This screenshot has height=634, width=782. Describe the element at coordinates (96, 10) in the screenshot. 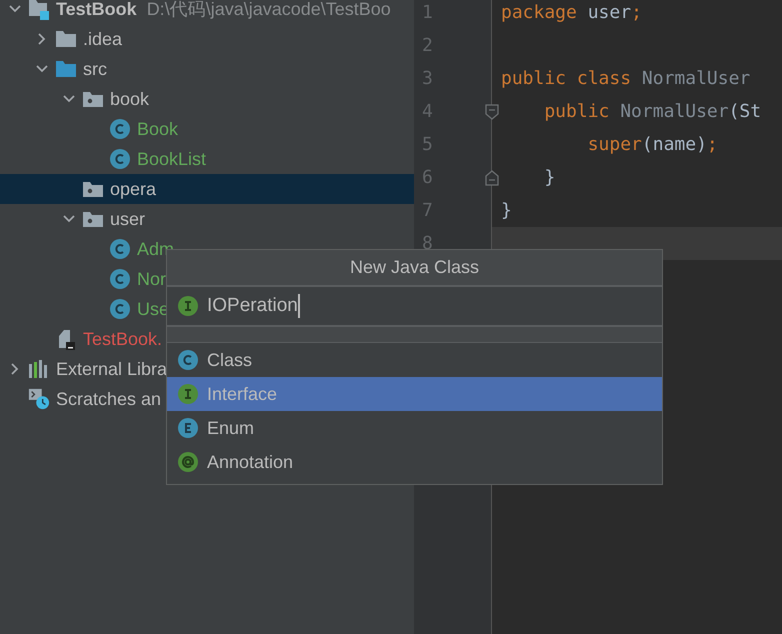

I see `tree-item-label: TestBook` at that location.